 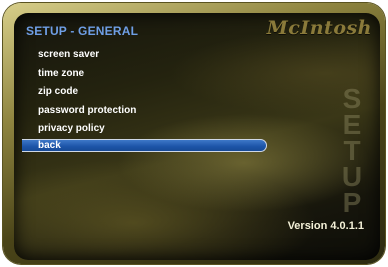 What do you see at coordinates (319, 28) in the screenshot?
I see `brand-logo: McIntosh` at bounding box center [319, 28].